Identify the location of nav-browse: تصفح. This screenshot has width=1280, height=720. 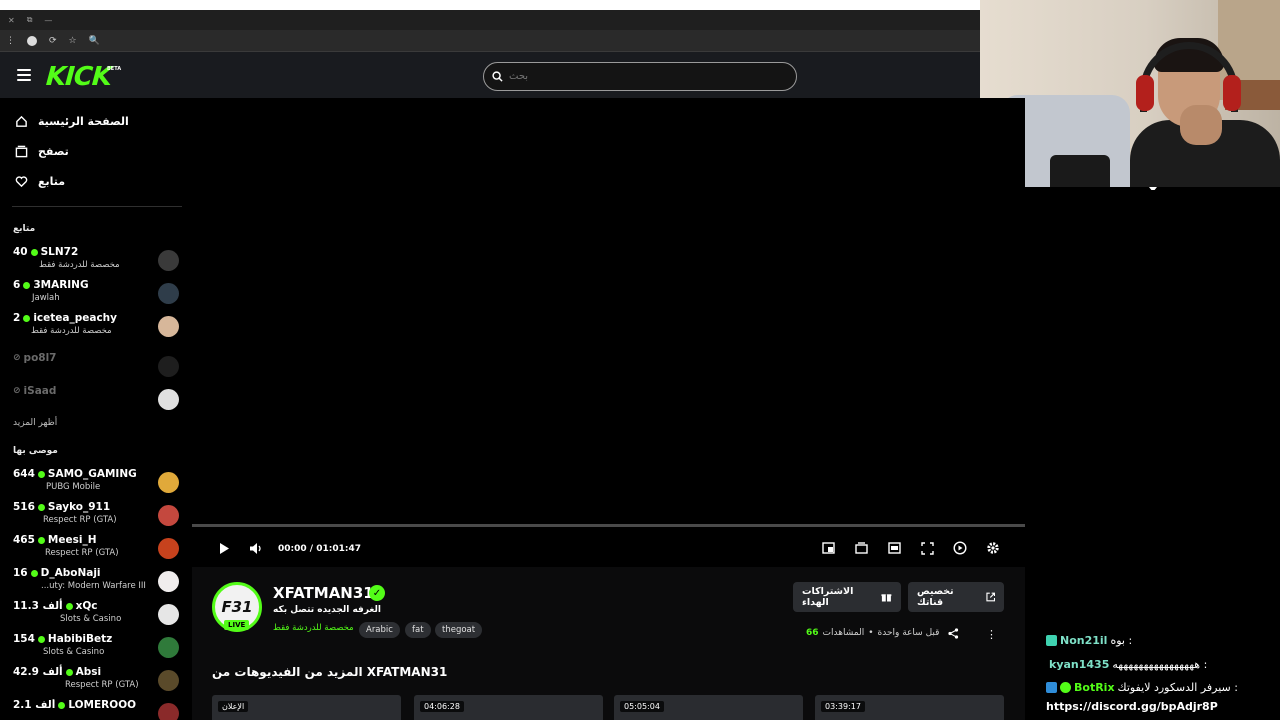
(41, 151).